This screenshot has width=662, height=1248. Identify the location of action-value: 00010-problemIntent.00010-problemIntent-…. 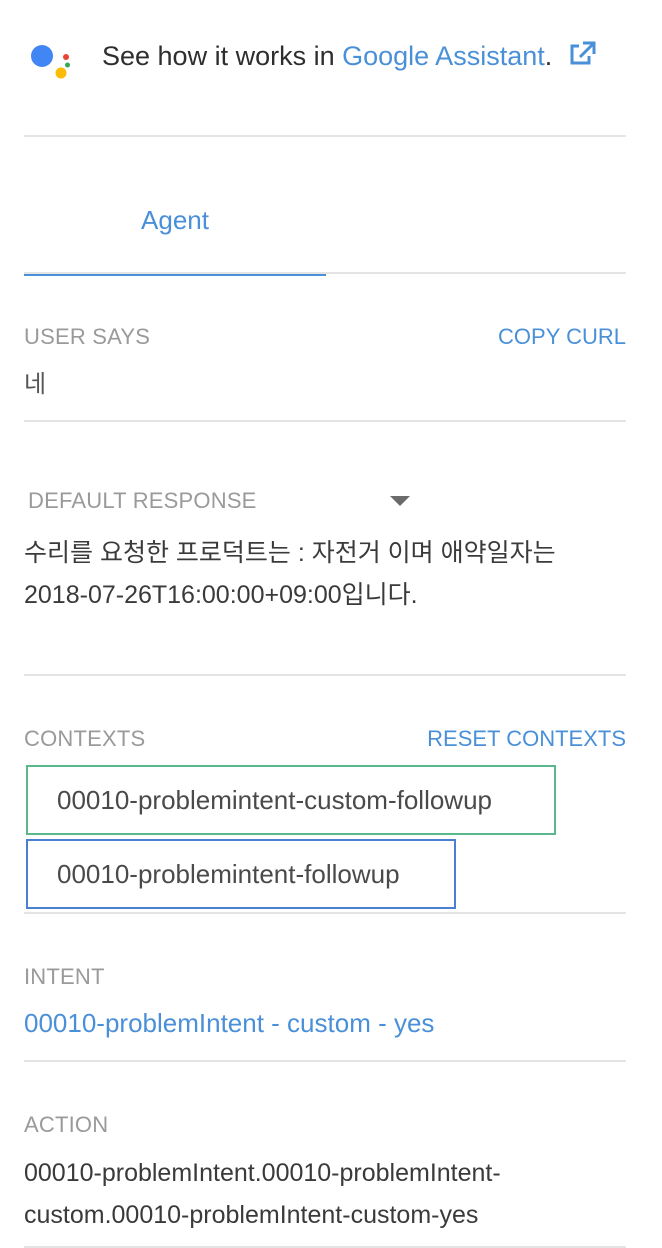
(262, 1194).